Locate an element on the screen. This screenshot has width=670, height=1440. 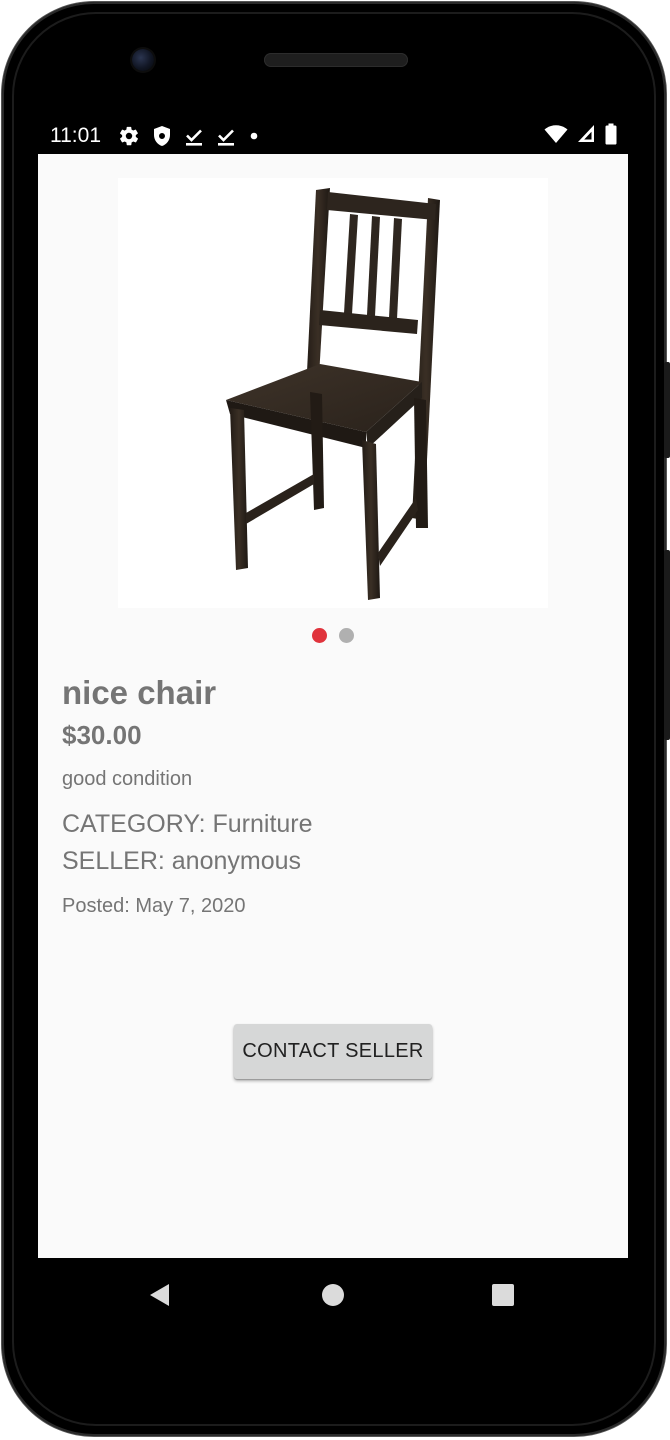
cell-signal-icon is located at coordinates (586, 136).